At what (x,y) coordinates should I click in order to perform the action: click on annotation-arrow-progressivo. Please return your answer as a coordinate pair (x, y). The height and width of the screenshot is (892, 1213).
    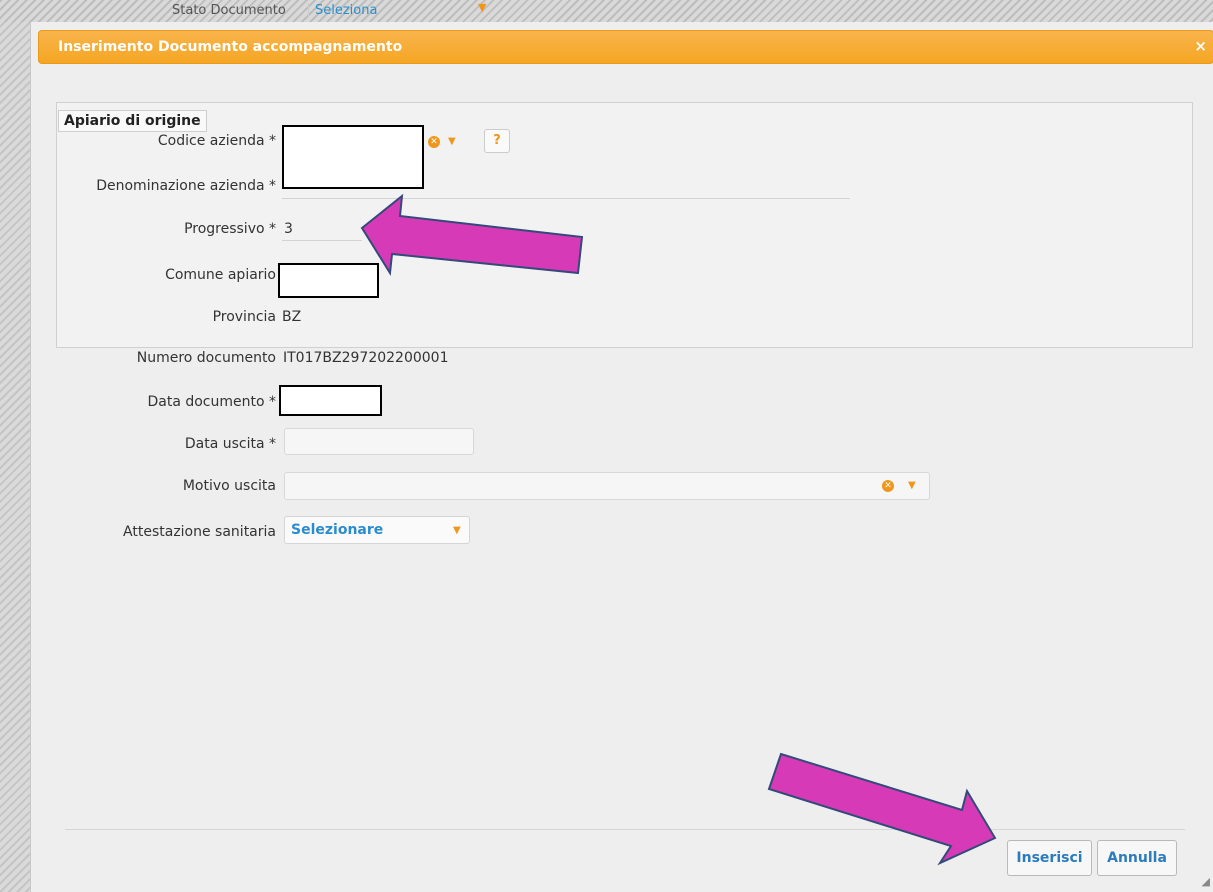
    Looking at the image, I should click on (472, 235).